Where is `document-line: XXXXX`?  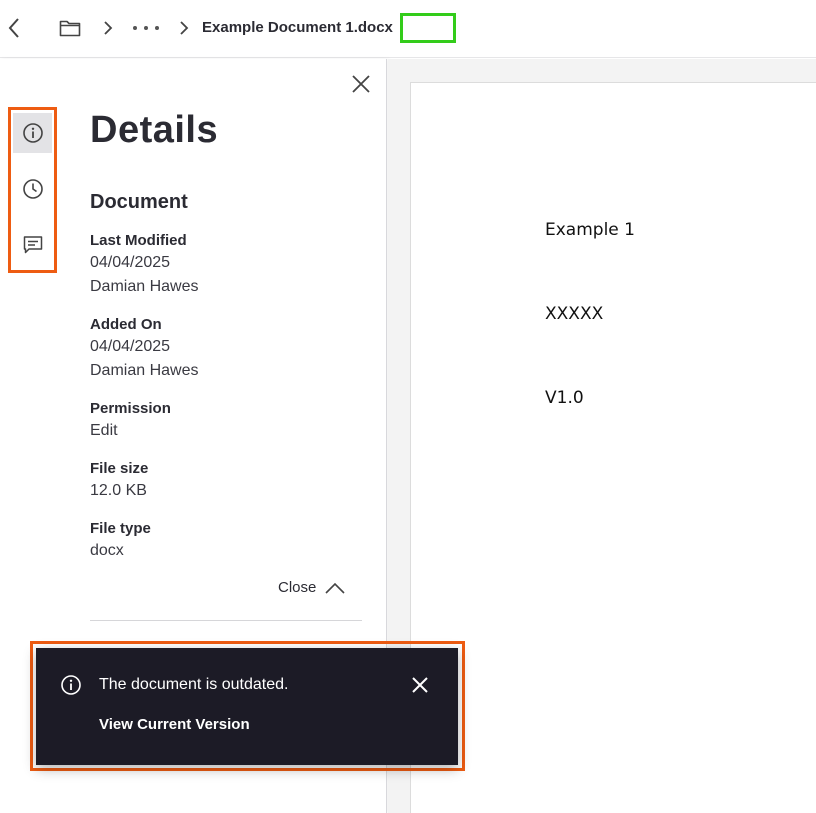
document-line: XXXXX is located at coordinates (574, 314).